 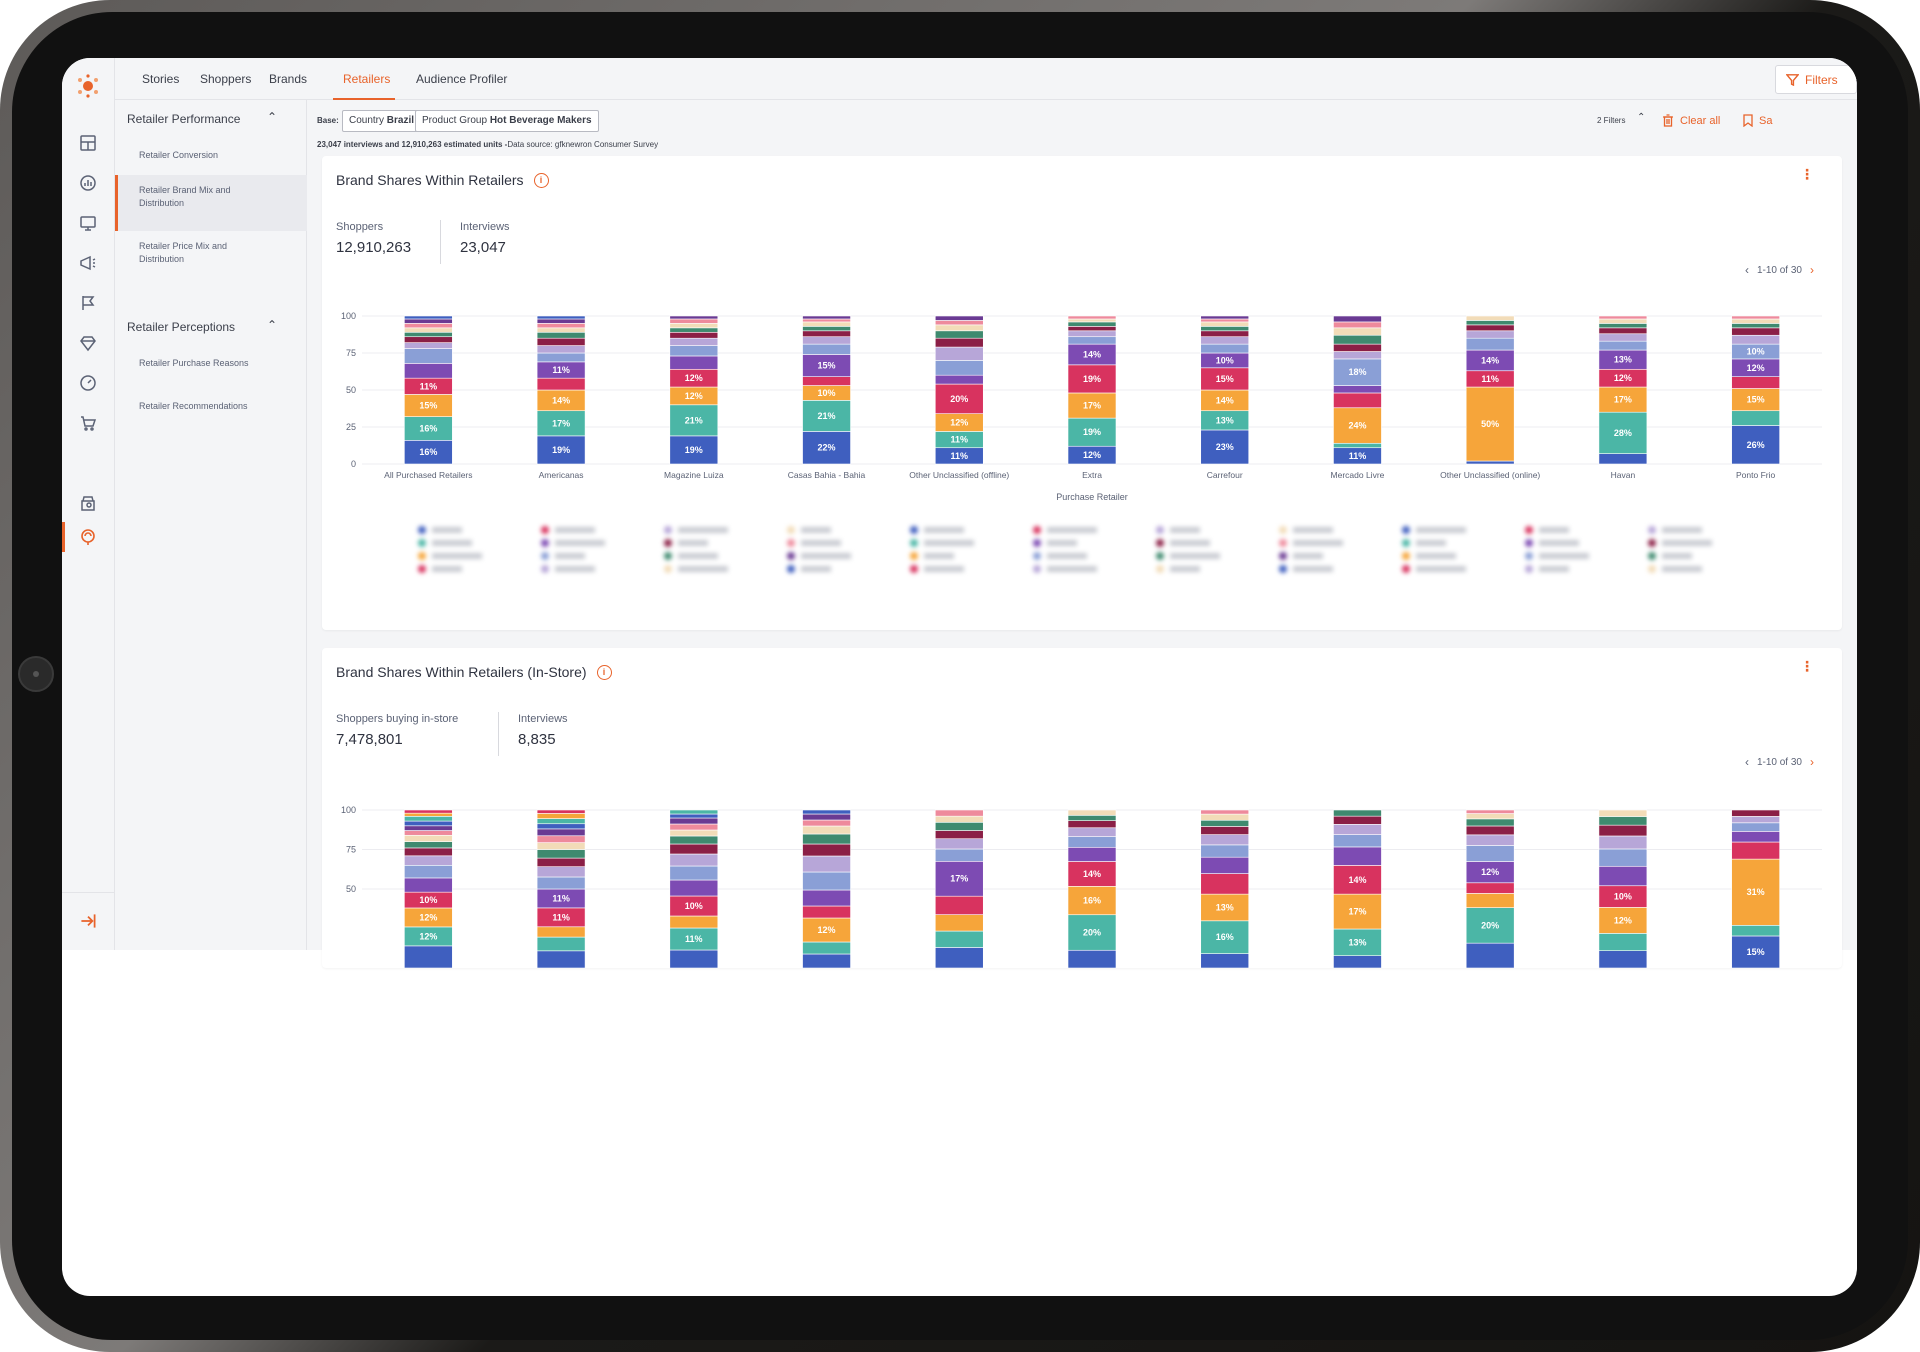 I want to click on info-icon: i, so click(x=604, y=672).